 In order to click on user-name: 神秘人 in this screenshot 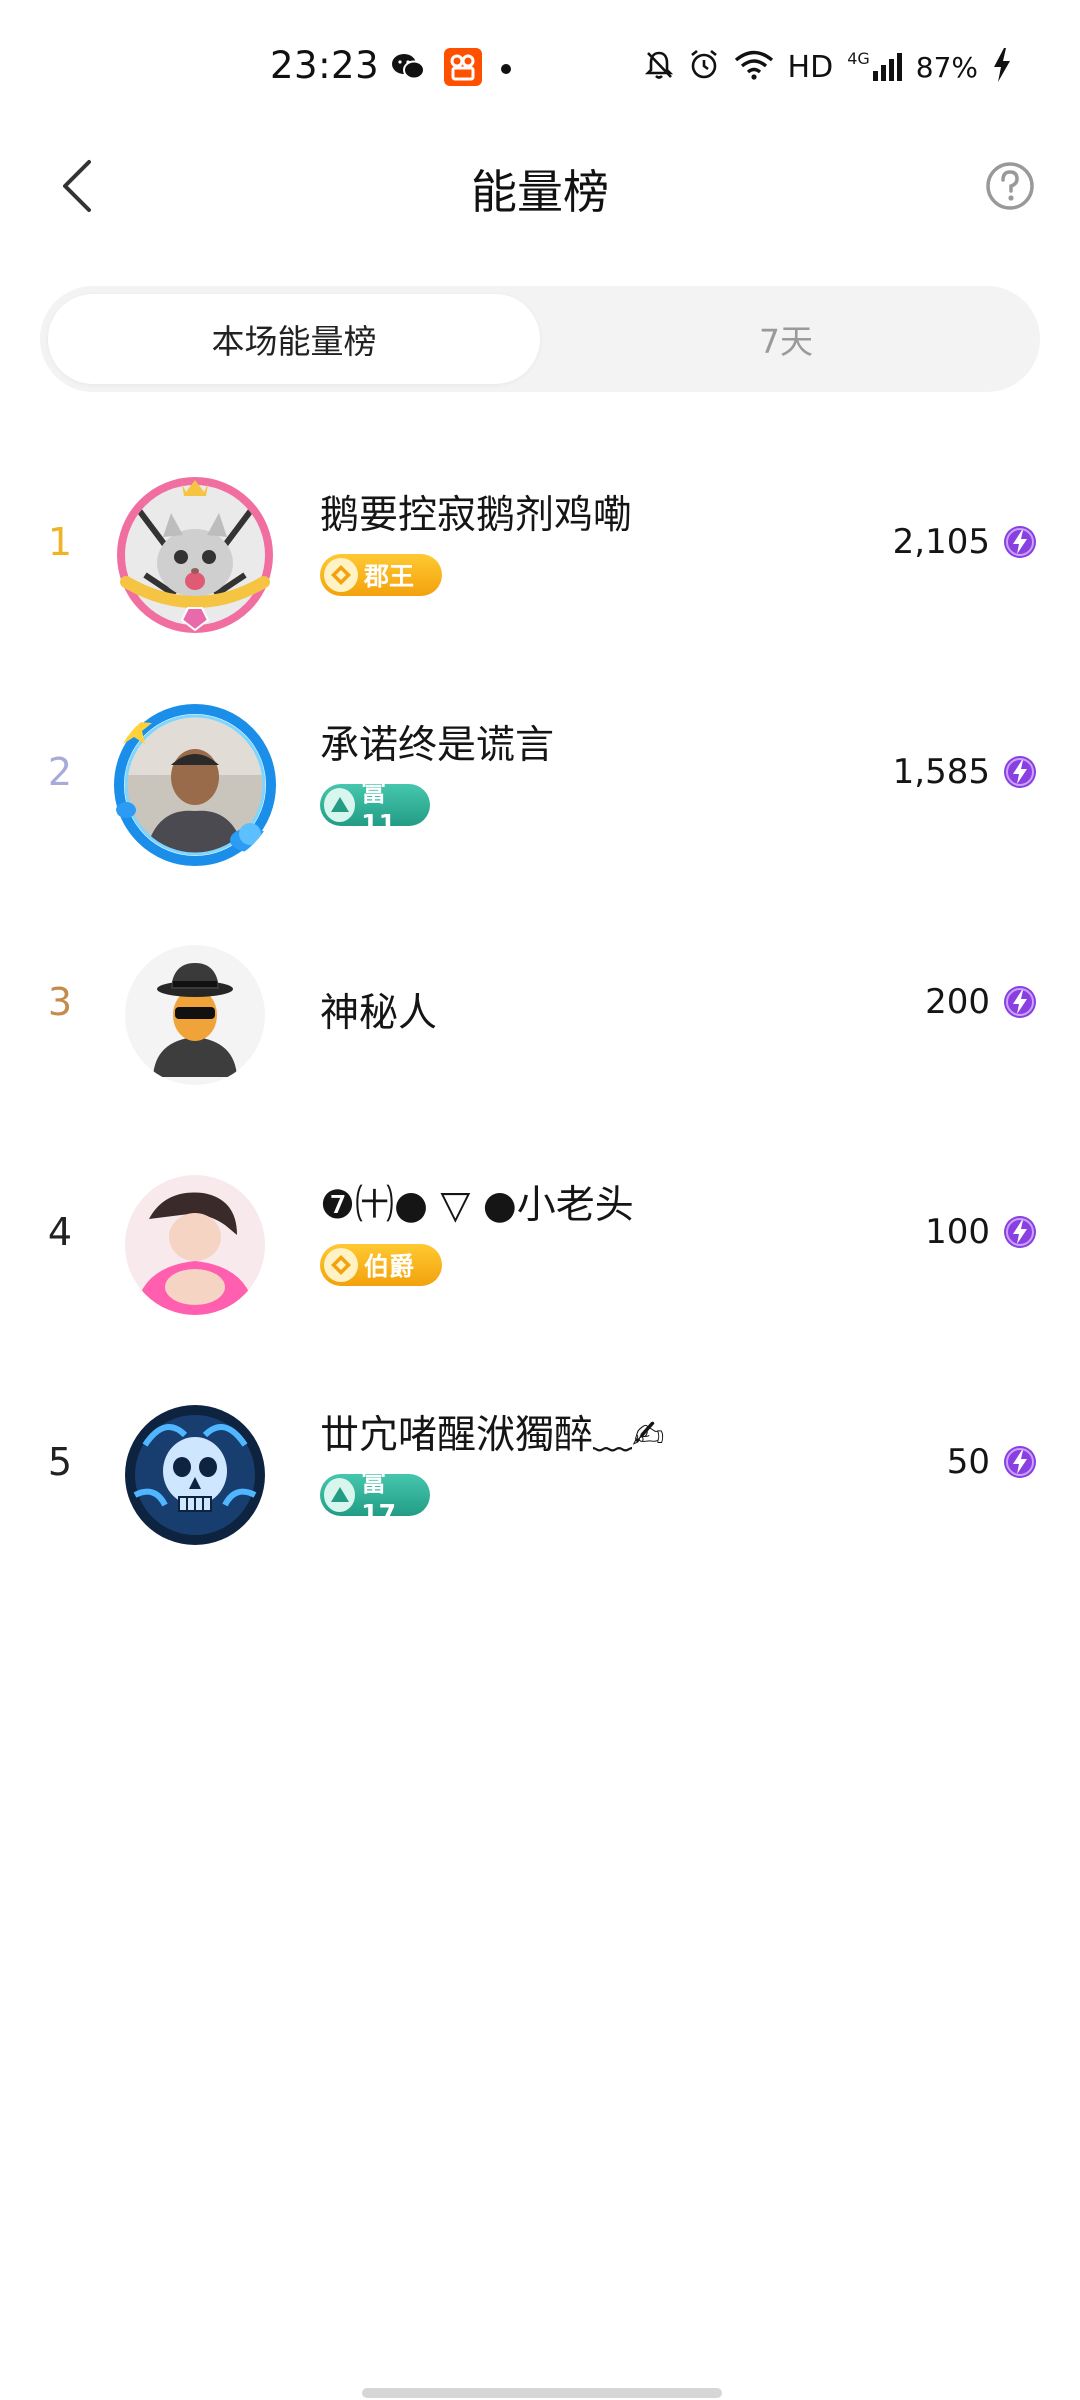, I will do `click(379, 1013)`.